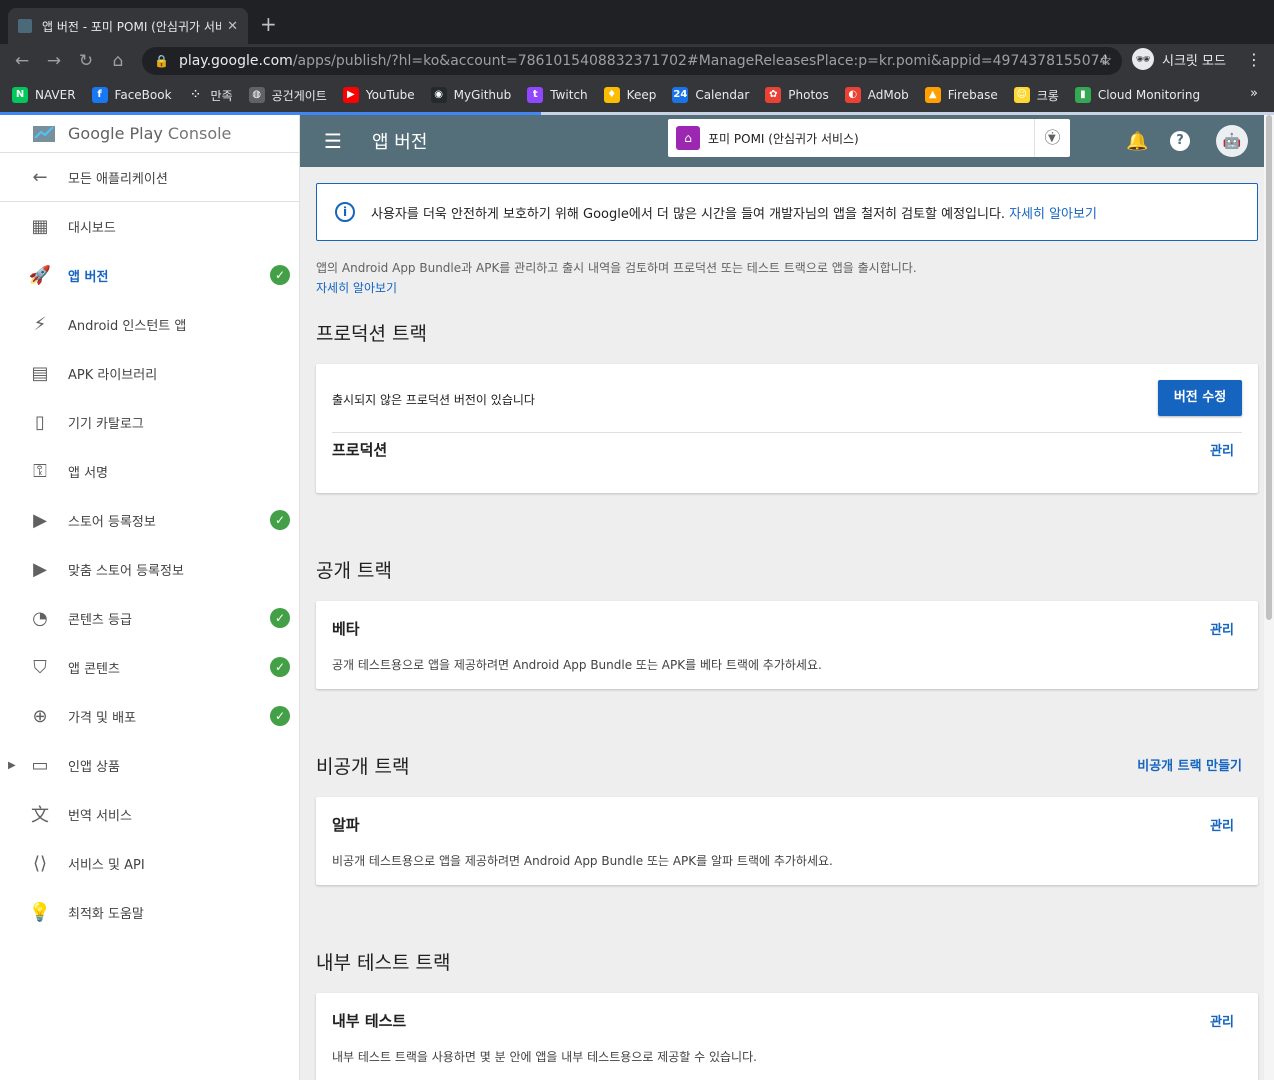 This screenshot has width=1274, height=1080. I want to click on sidebar-item-store-listing: ▶ 스토어 등록정보 ✓, so click(150, 520).